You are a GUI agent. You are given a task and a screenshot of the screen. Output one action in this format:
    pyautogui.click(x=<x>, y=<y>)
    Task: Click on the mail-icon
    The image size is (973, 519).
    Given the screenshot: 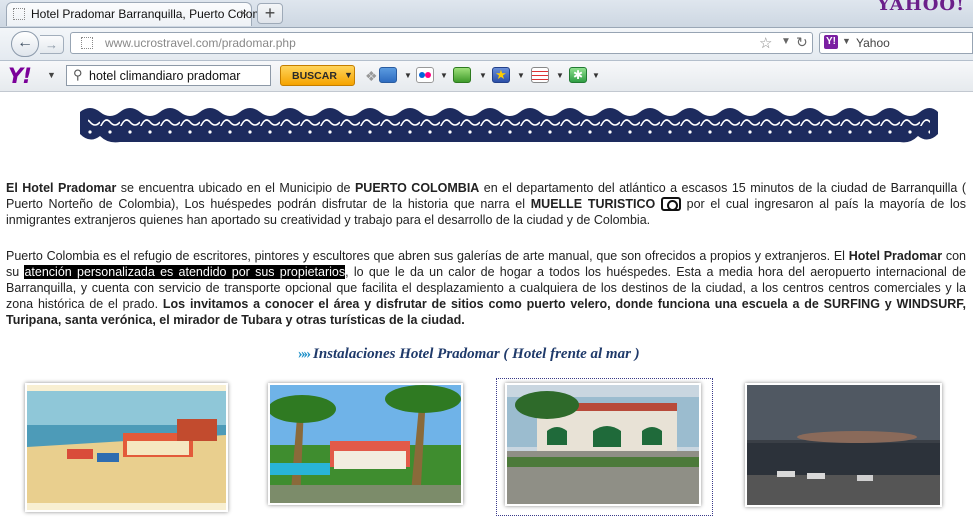 What is the action you would take?
    pyautogui.click(x=388, y=75)
    